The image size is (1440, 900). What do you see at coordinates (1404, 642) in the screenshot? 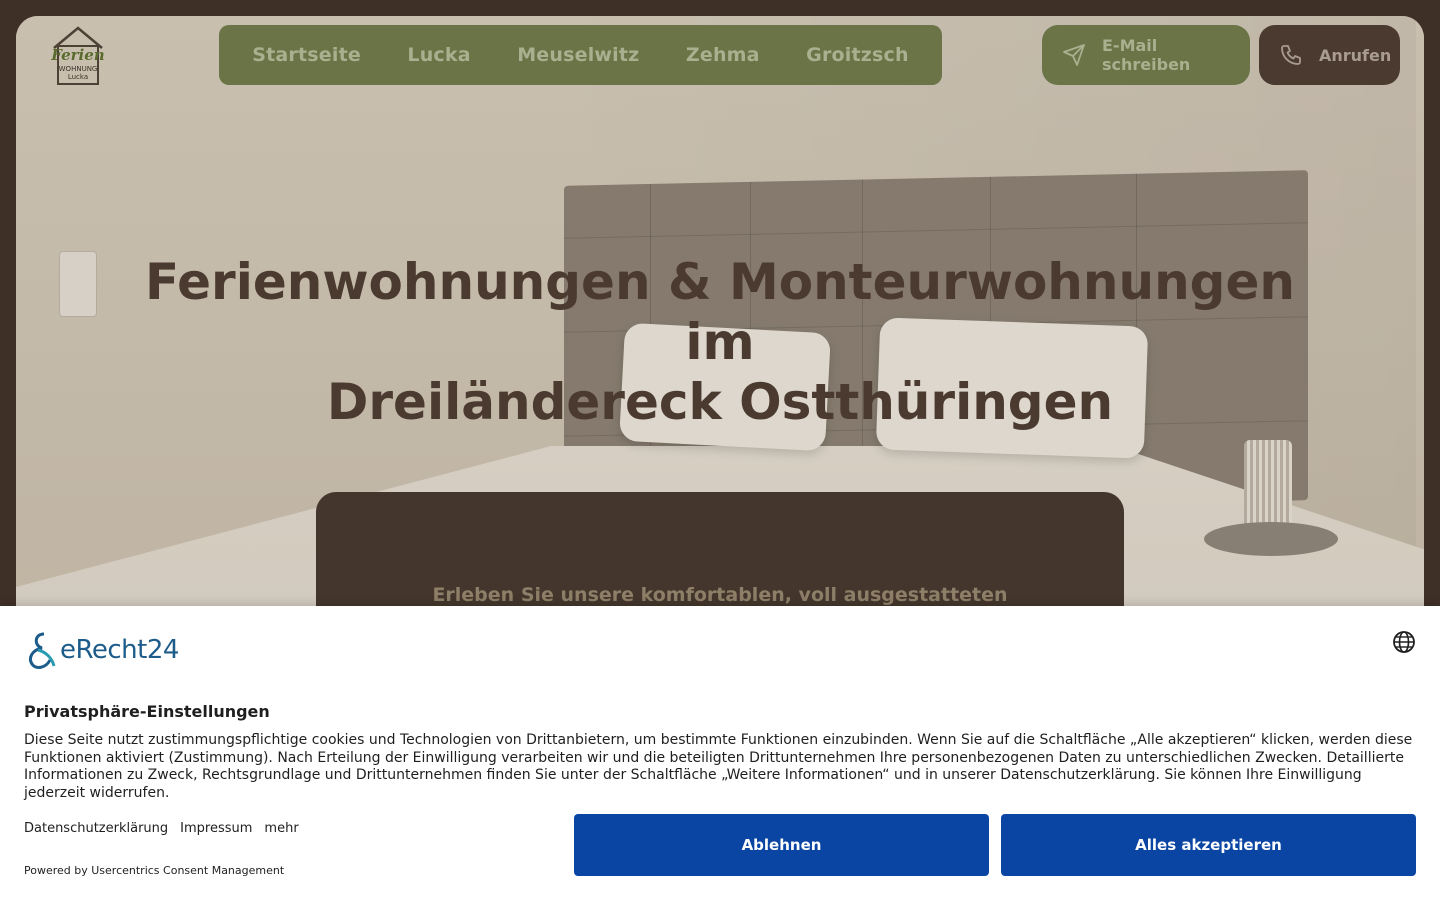
I see `globe-icon` at bounding box center [1404, 642].